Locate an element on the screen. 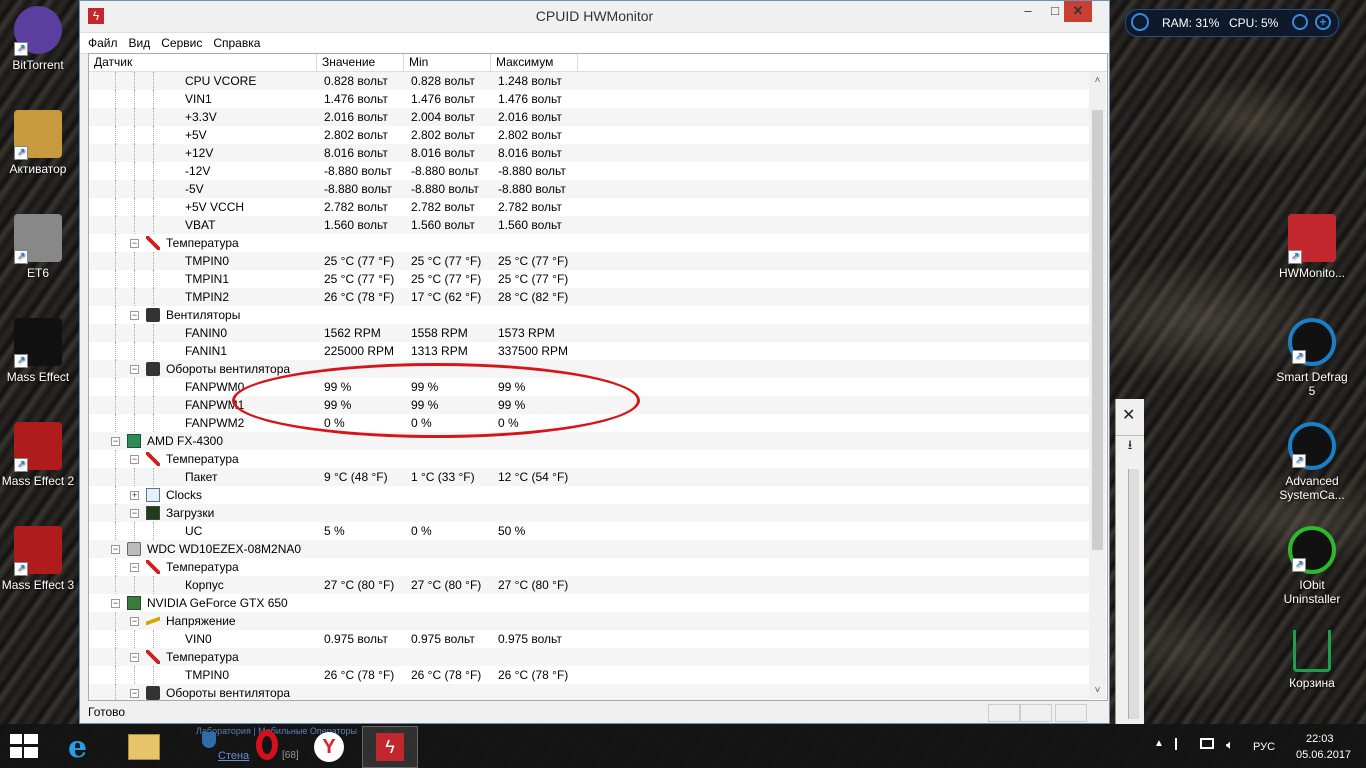 The image size is (1366, 768). vertical-scrollbar: ˄ ˅ is located at coordinates (1097, 385).